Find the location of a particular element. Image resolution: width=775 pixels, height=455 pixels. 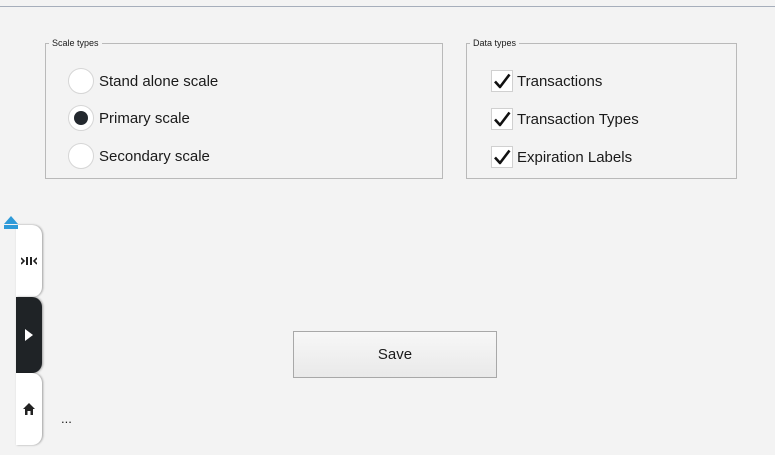

checkbox-transactions: Transactions is located at coordinates (546, 81).